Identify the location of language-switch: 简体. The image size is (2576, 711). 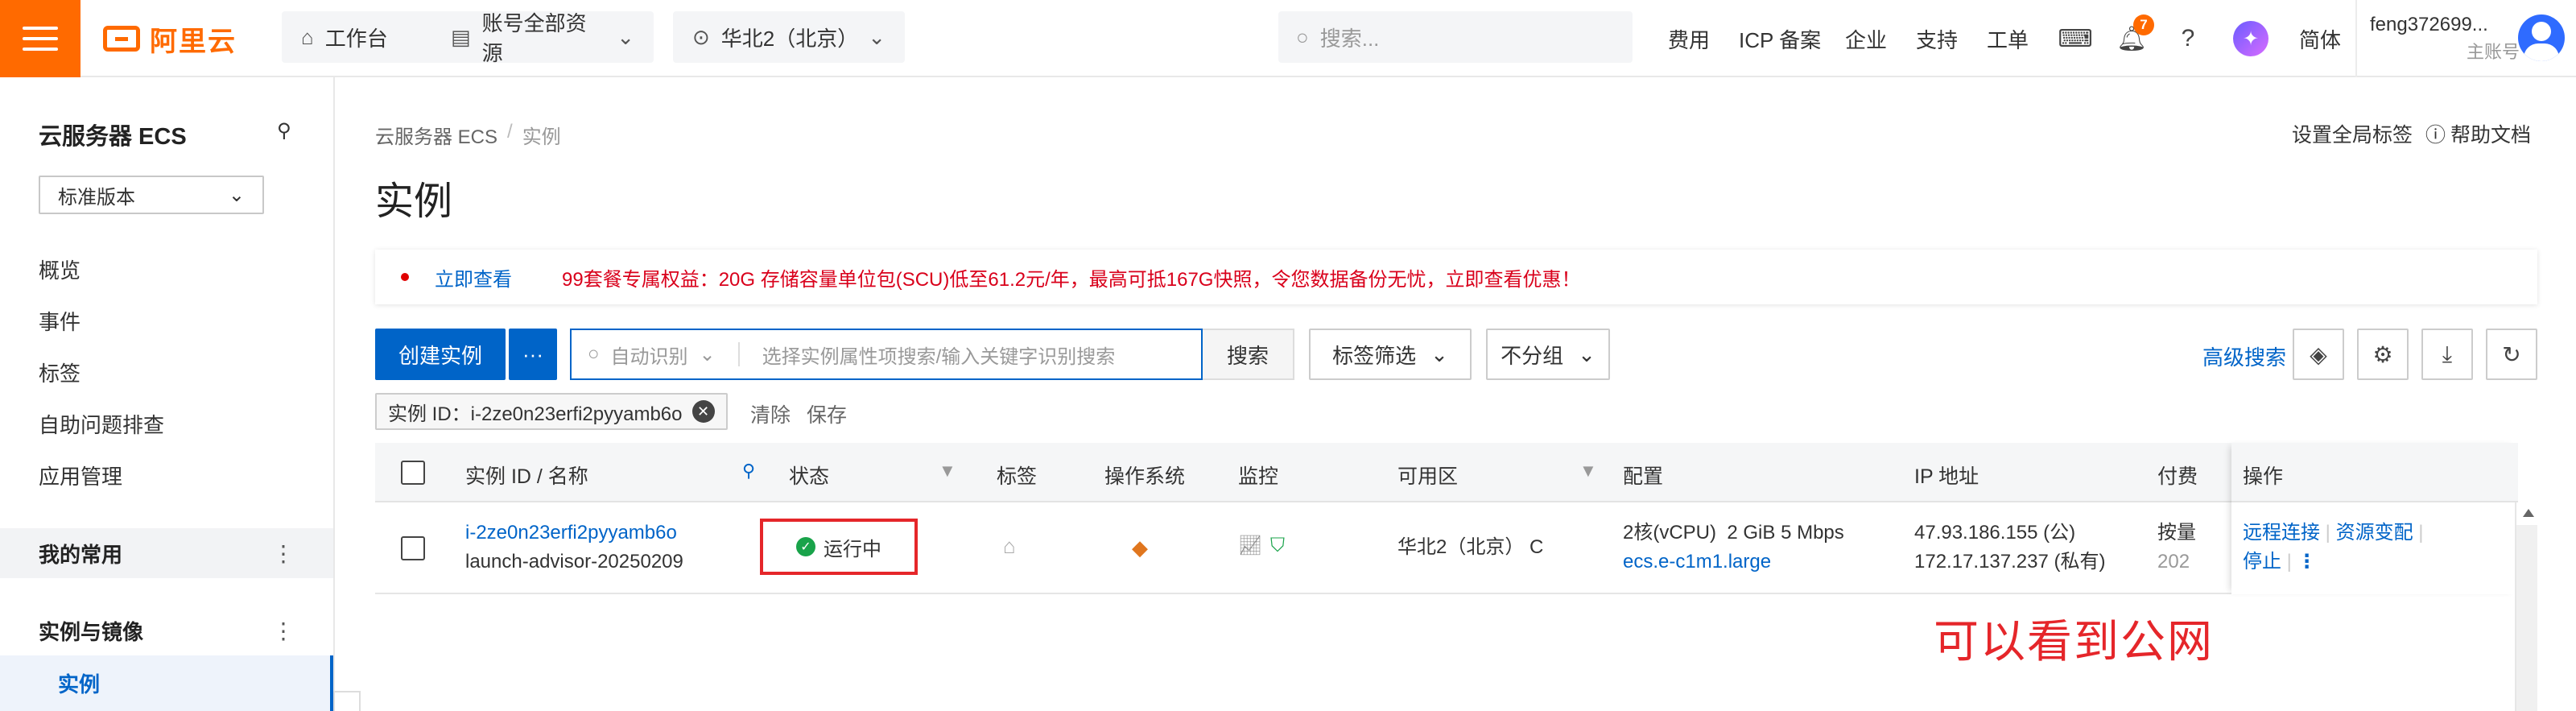
(2320, 38).